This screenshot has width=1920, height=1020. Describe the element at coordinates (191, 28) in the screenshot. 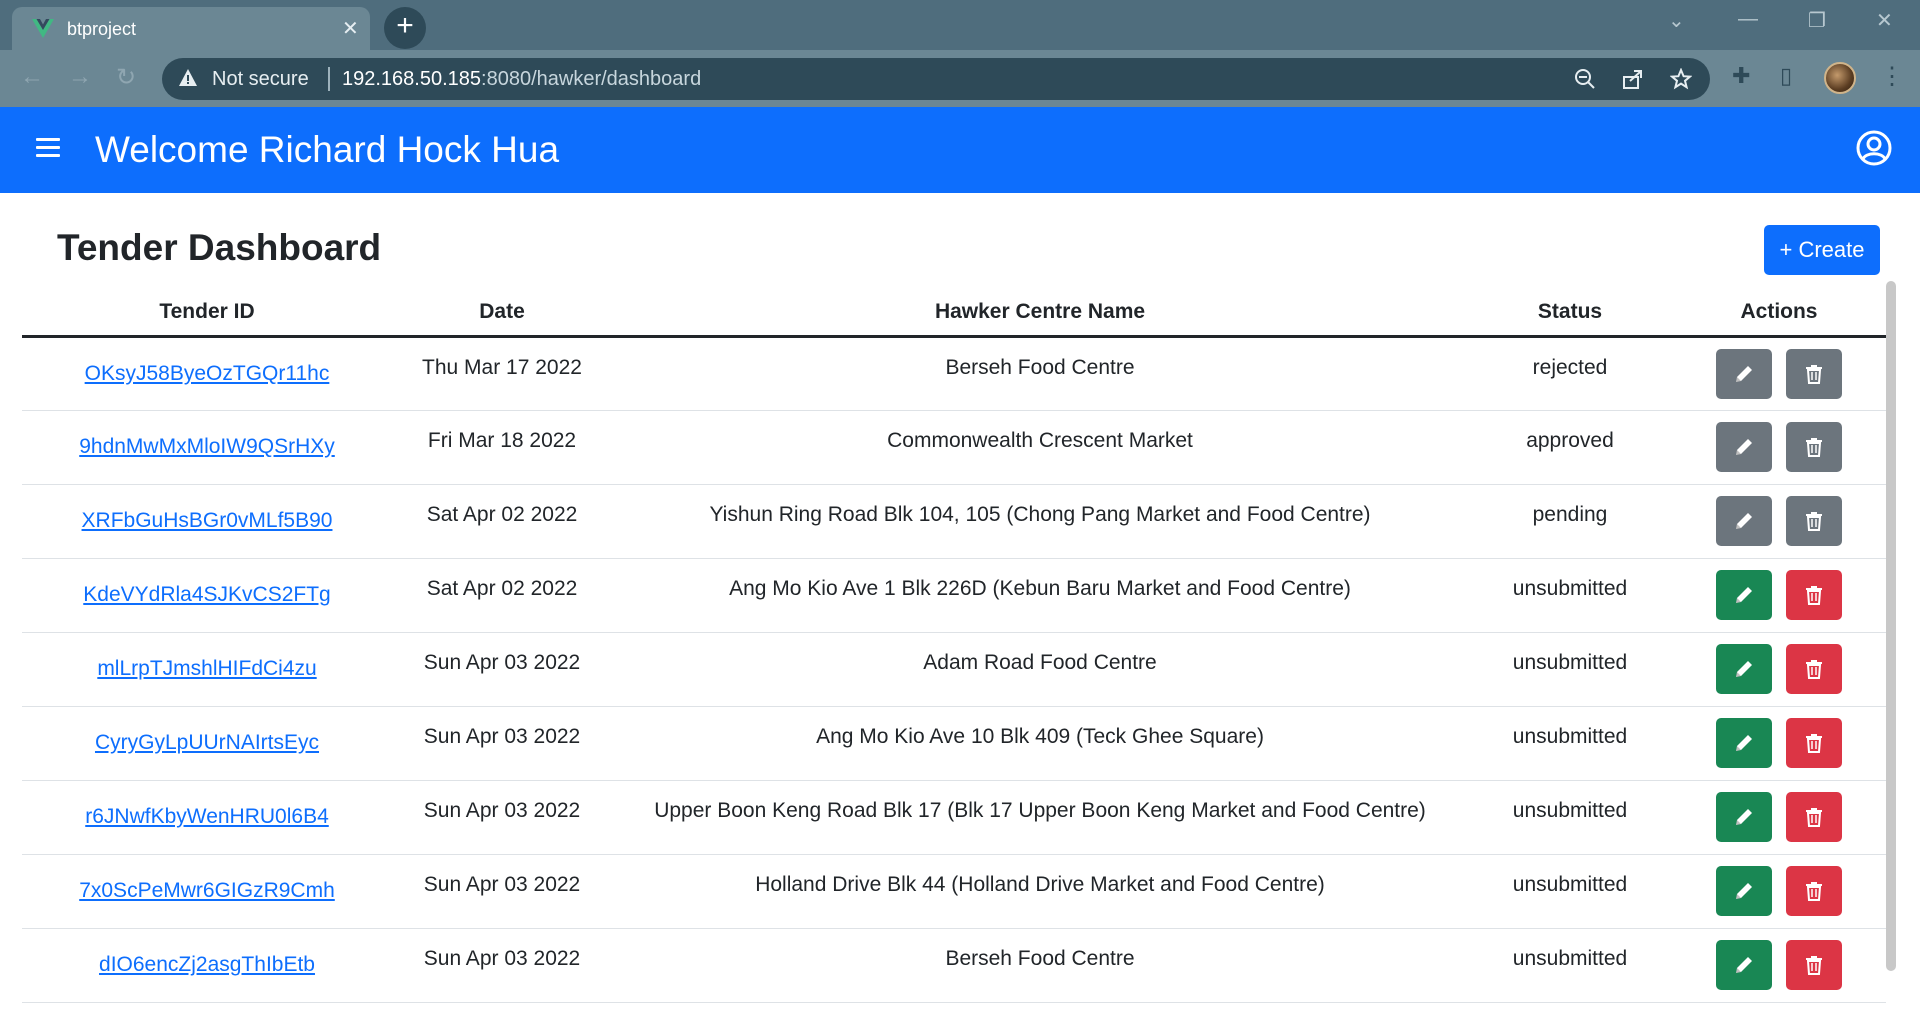

I see `browser-tab: btproject ✕` at that location.